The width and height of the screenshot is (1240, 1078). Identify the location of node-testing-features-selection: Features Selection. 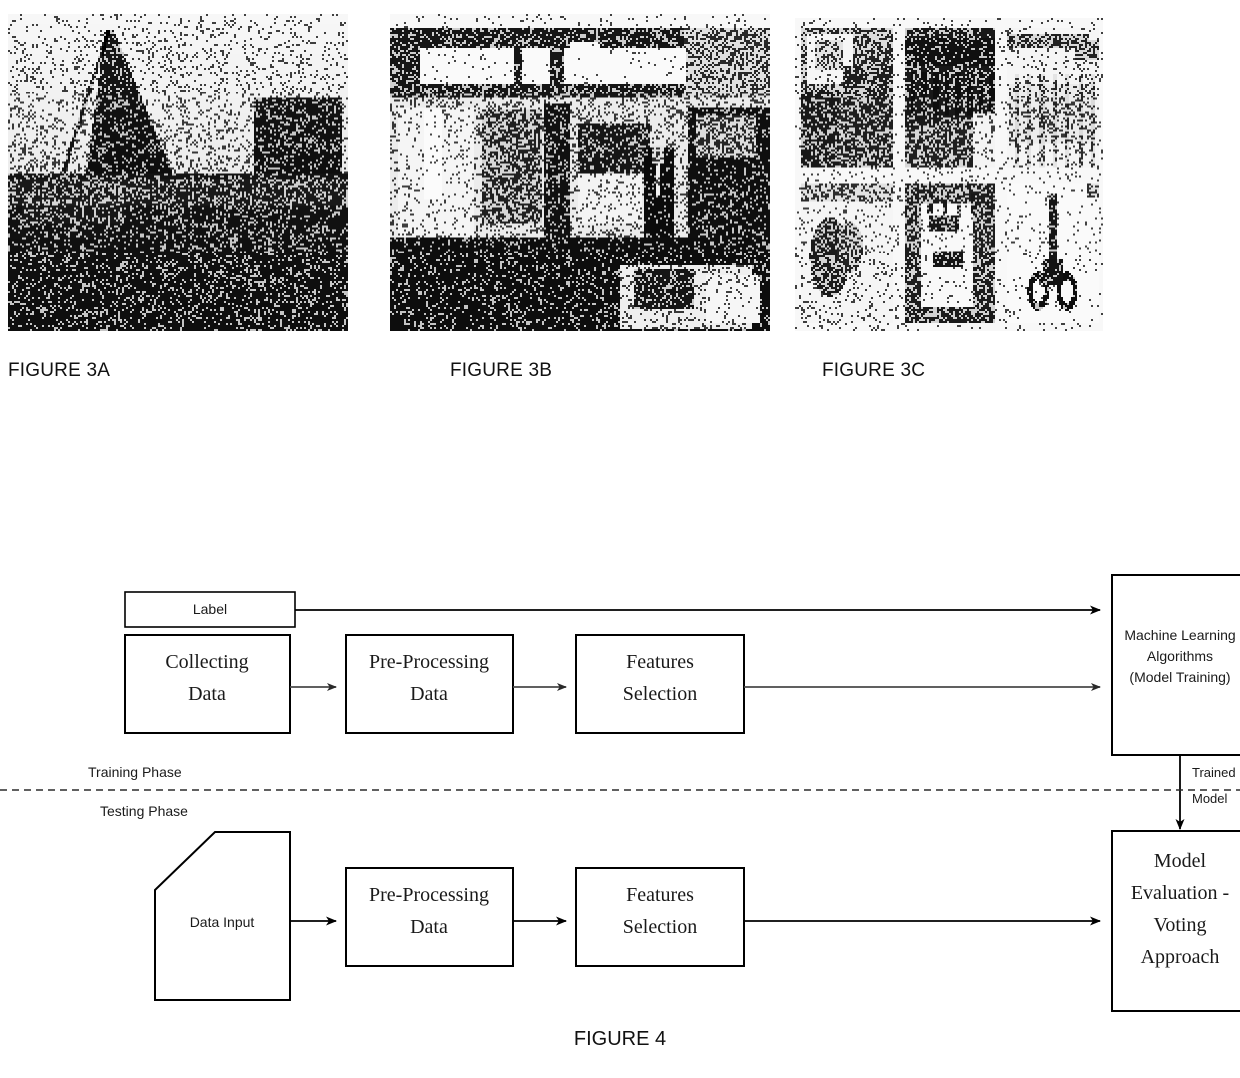
(660, 917).